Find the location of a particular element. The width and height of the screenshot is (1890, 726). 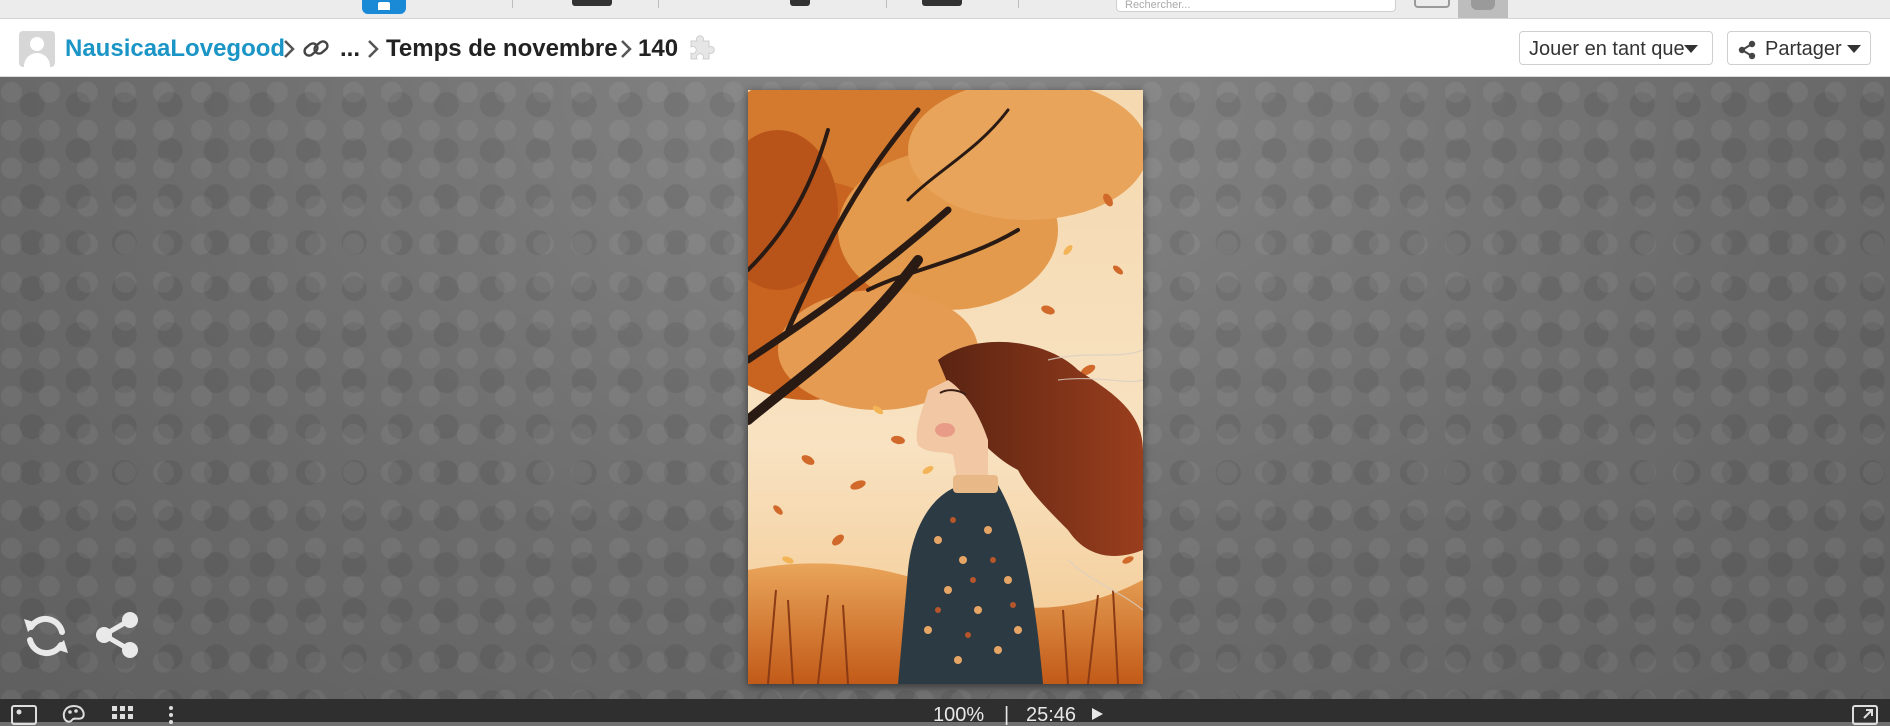

status-bar: 100% | 25:46 is located at coordinates (945, 712).